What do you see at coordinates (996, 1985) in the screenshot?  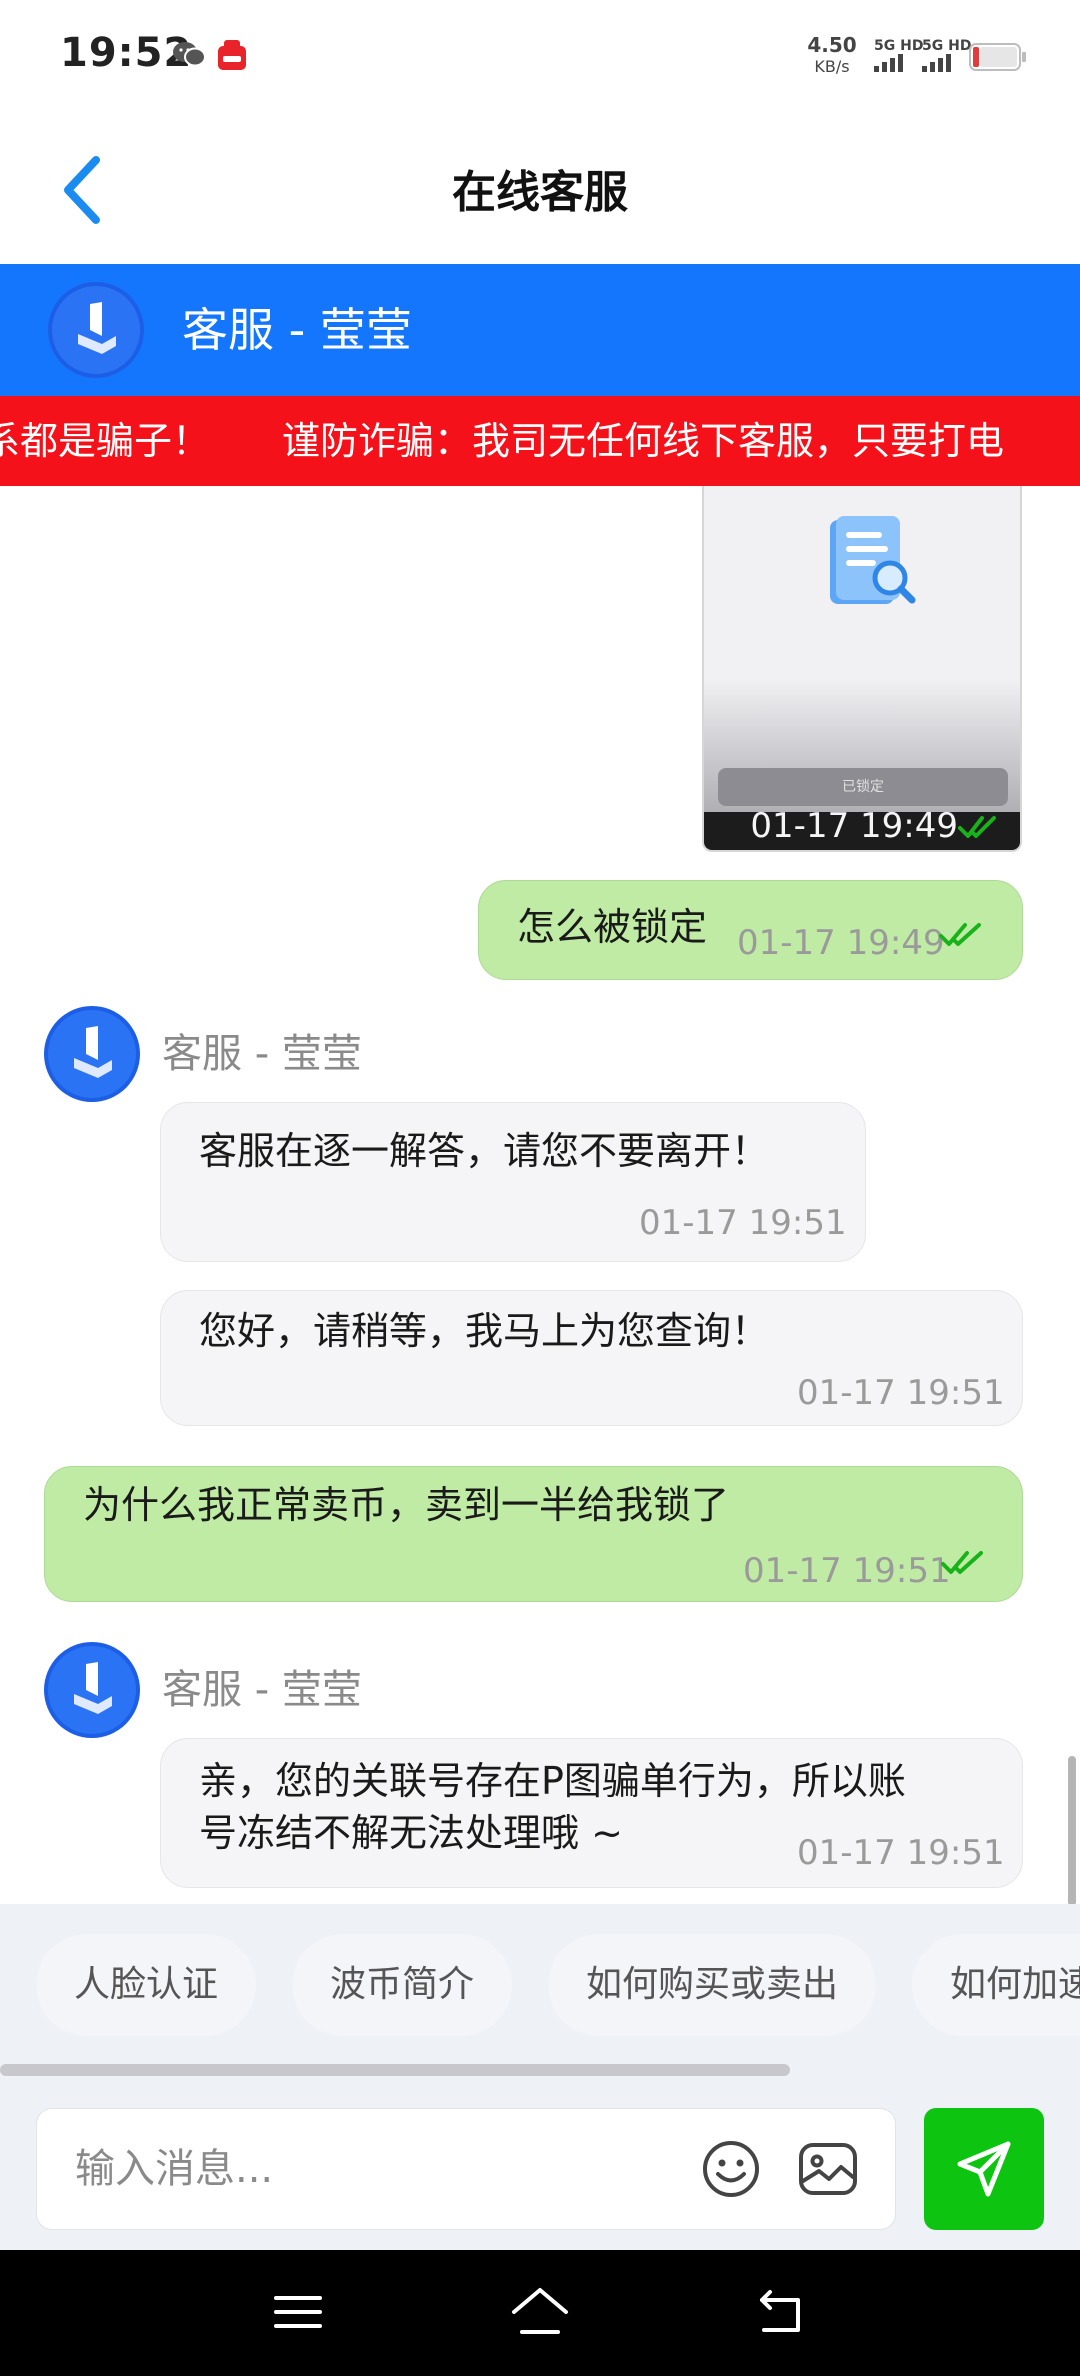 I see `quick-reply-chip: 如何加速` at bounding box center [996, 1985].